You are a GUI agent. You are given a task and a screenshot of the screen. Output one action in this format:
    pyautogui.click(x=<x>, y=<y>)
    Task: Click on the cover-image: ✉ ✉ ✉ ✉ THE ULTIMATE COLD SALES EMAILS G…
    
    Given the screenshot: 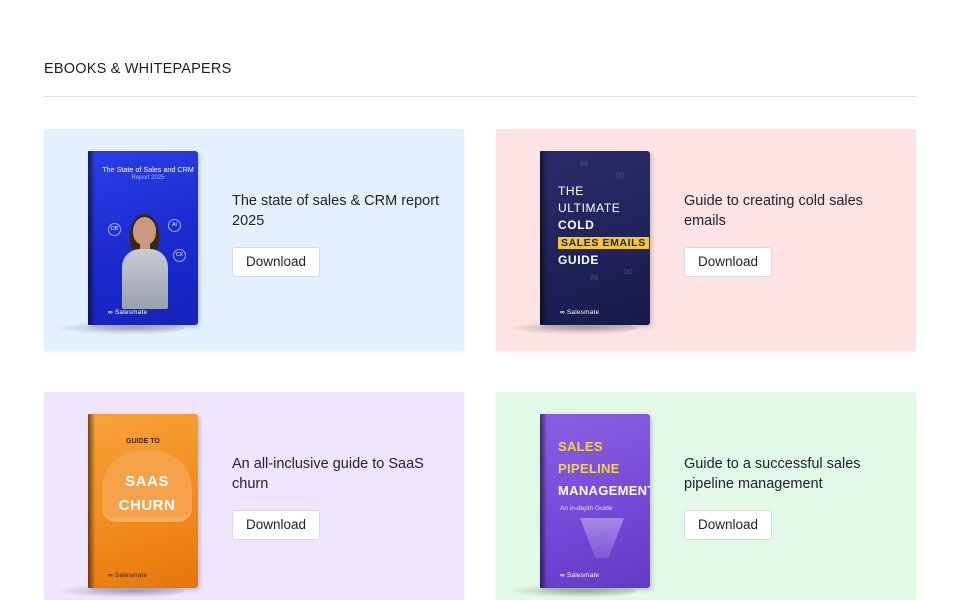 What is the action you would take?
    pyautogui.click(x=595, y=238)
    